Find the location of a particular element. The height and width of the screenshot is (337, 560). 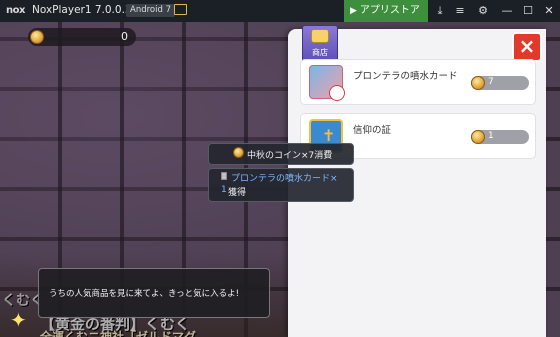

gain-item-name: プロンテラの噴水カード× is located at coordinates (284, 179).